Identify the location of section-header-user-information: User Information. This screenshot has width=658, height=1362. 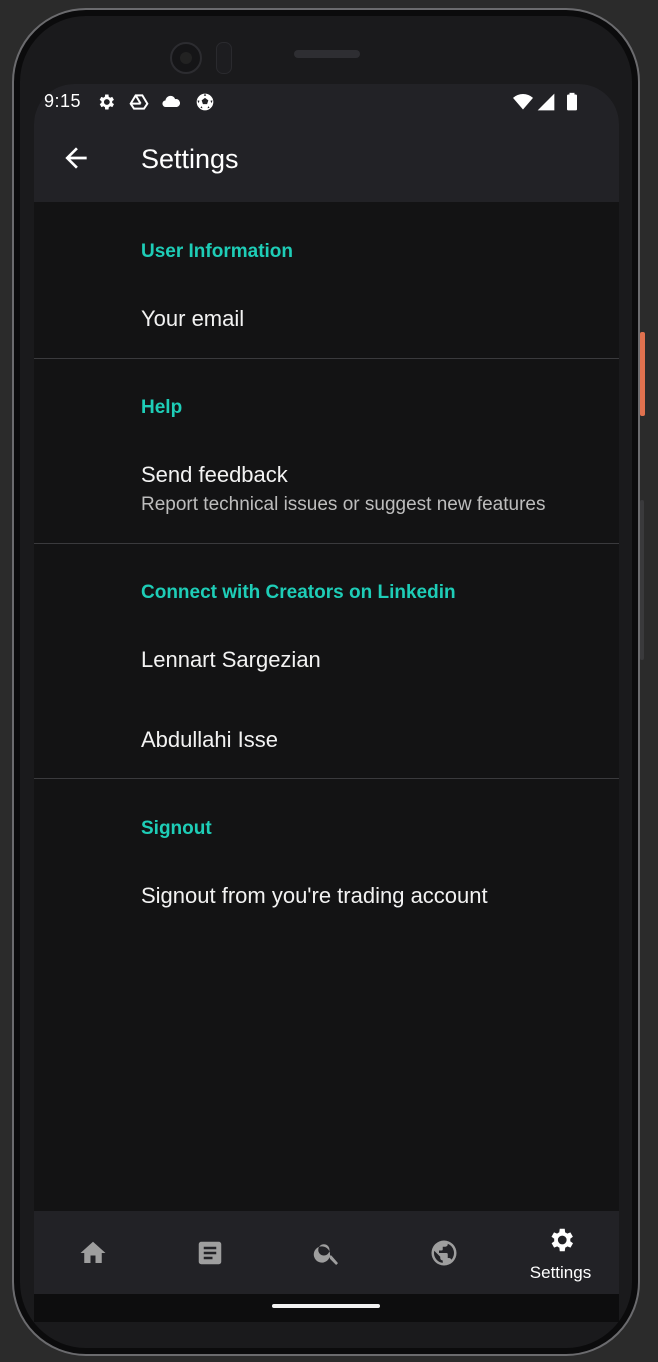
(217, 251).